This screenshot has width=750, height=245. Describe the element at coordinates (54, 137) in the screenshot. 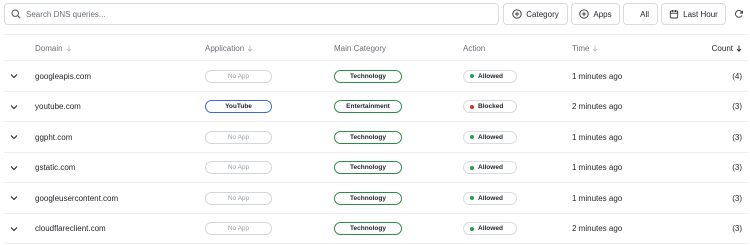

I see `domain-cell: ggpht.com` at that location.